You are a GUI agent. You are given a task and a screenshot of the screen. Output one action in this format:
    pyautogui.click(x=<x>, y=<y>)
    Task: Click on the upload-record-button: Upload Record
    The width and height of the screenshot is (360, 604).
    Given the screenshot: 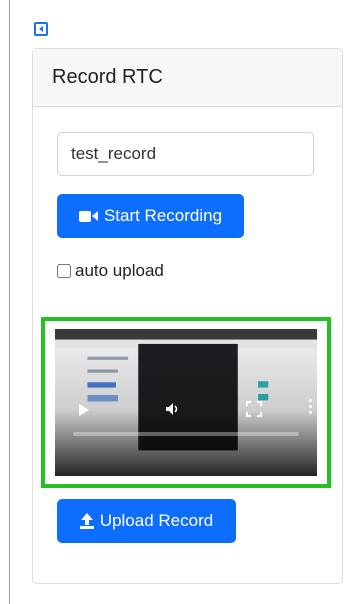 What is the action you would take?
    pyautogui.click(x=146, y=521)
    